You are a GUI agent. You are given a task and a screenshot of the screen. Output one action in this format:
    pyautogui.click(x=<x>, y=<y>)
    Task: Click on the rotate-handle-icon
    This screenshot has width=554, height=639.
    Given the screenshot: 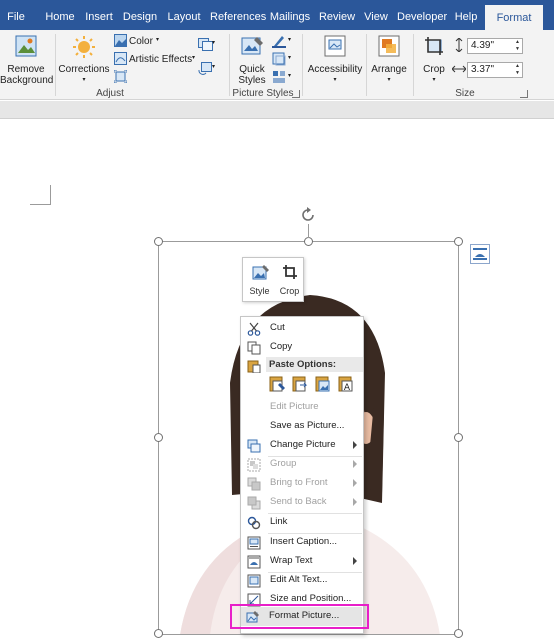 What is the action you would take?
    pyautogui.click(x=308, y=215)
    